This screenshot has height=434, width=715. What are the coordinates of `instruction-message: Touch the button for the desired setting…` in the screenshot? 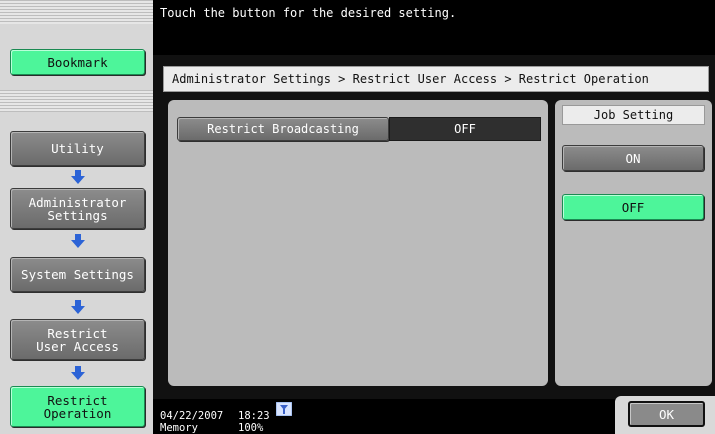 It's located at (308, 13).